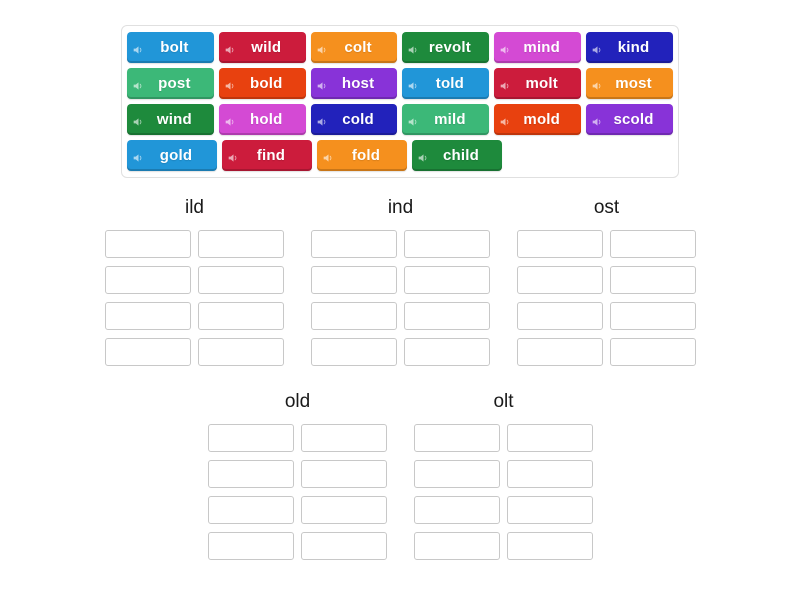  I want to click on word-tile-colt: colt, so click(354, 47).